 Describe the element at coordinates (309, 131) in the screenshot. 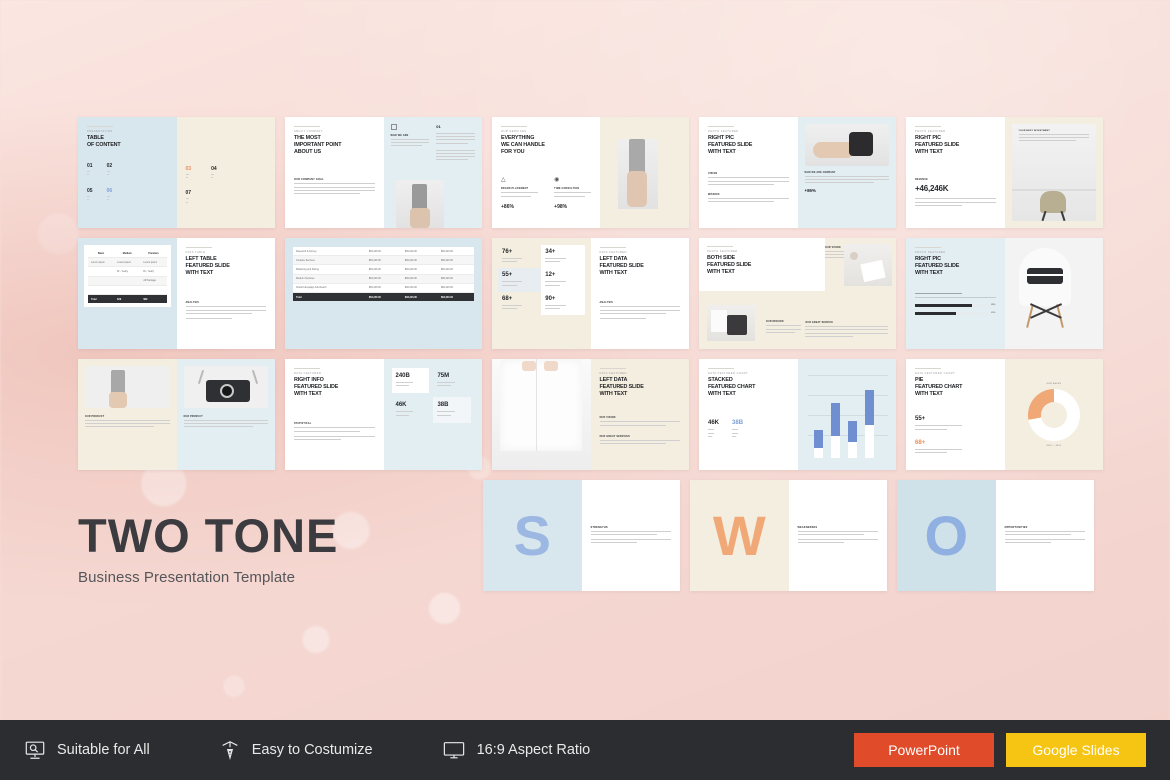

I see `slide-kicker: ABOUT COMPANY` at that location.